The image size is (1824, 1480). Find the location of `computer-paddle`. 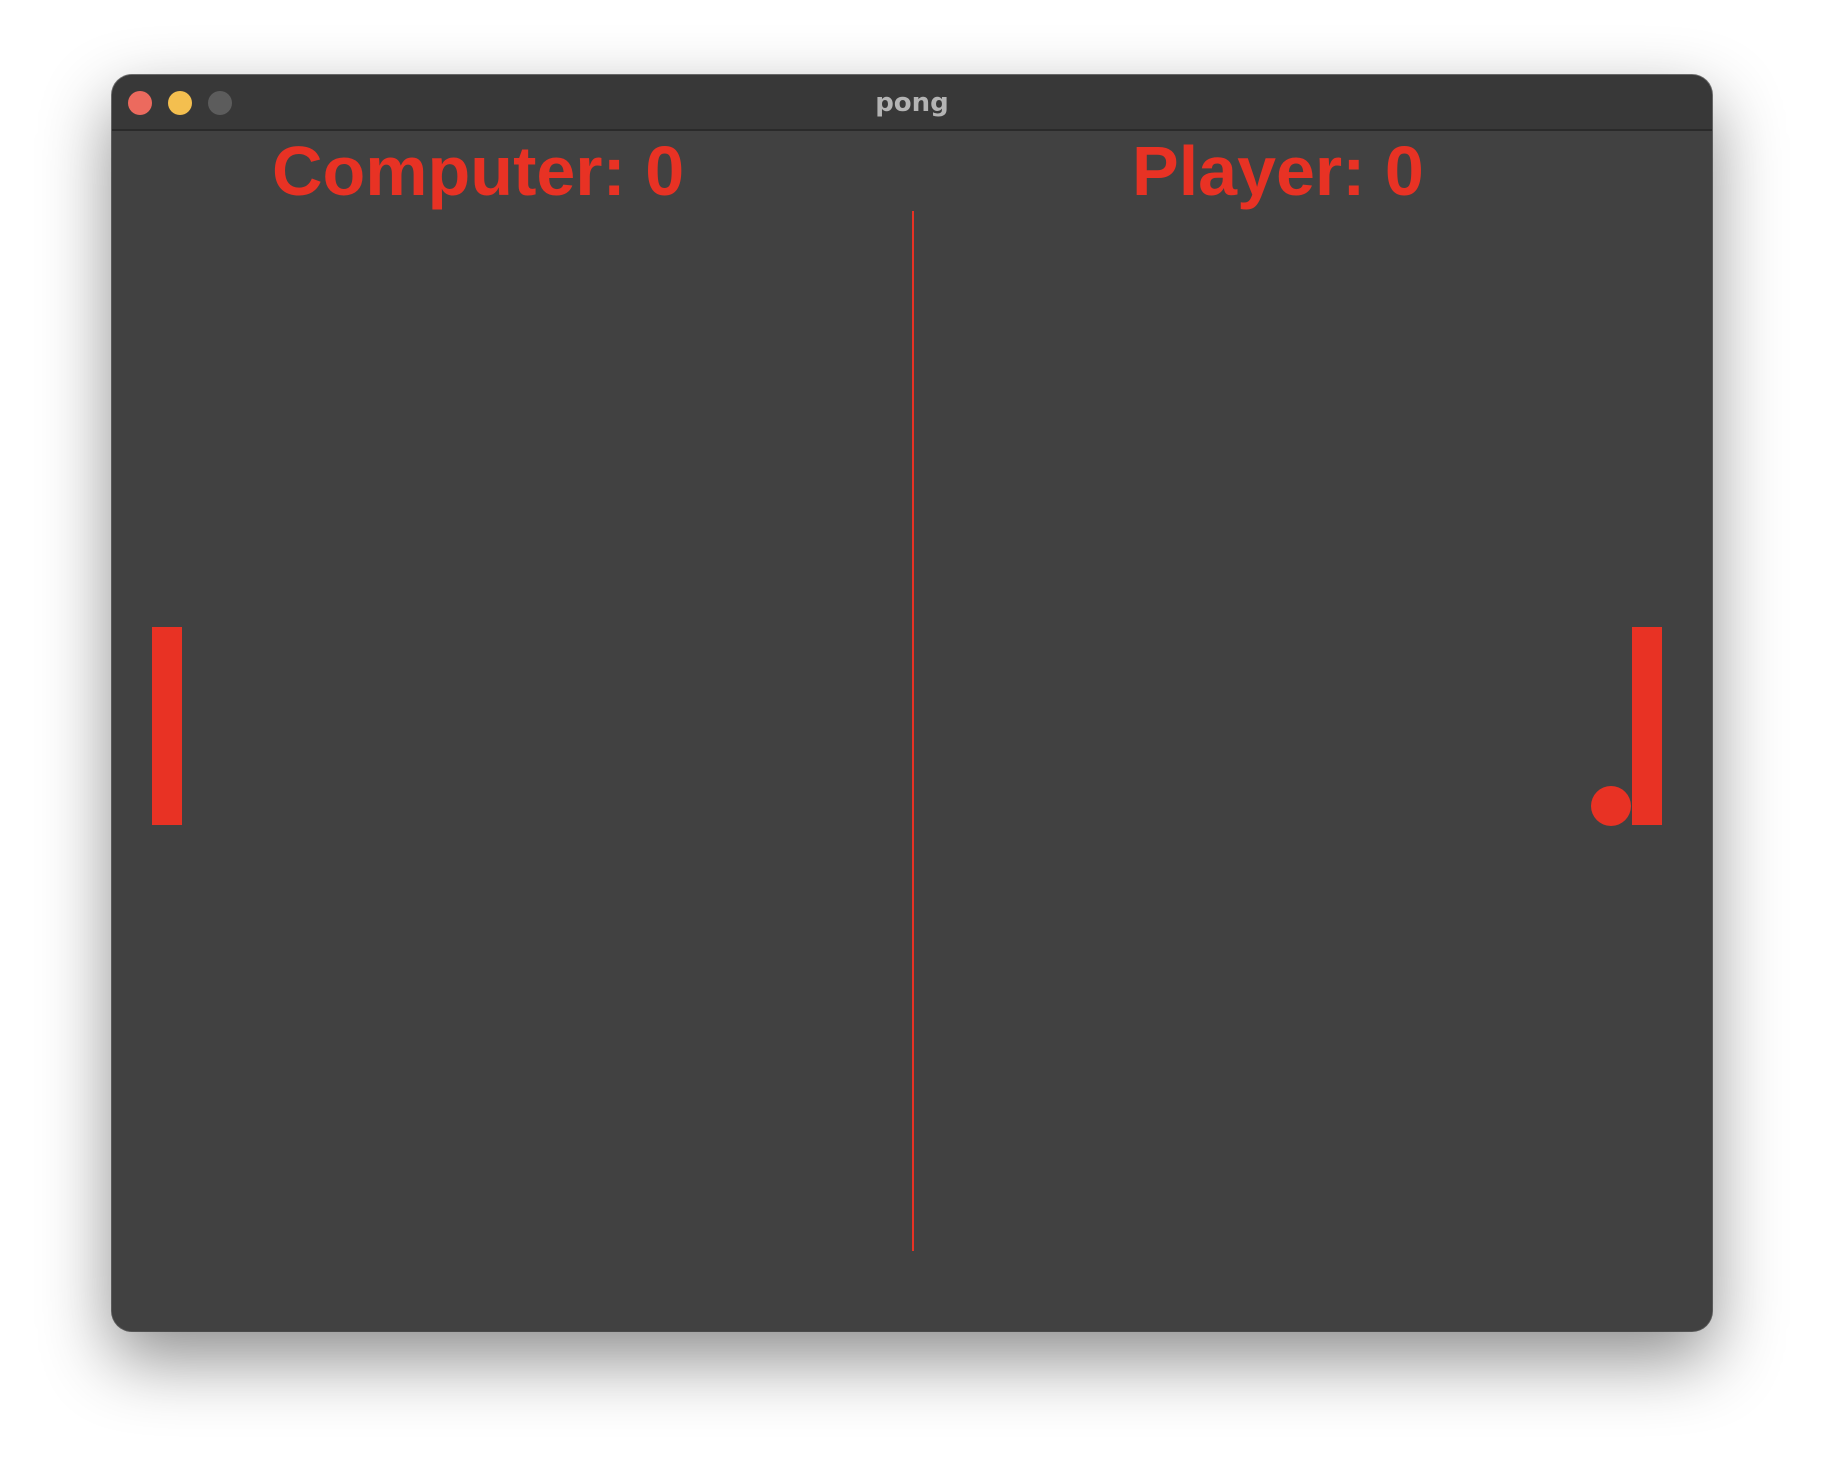

computer-paddle is located at coordinates (167, 726).